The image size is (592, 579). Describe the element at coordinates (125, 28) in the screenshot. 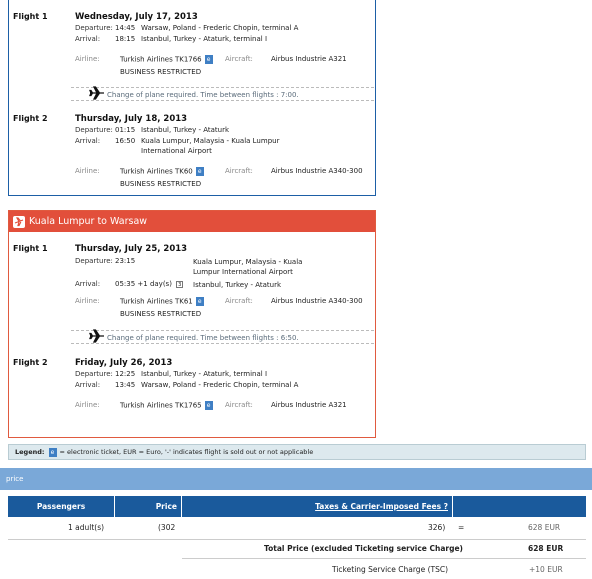

I see `departure-time: 14:45` at that location.